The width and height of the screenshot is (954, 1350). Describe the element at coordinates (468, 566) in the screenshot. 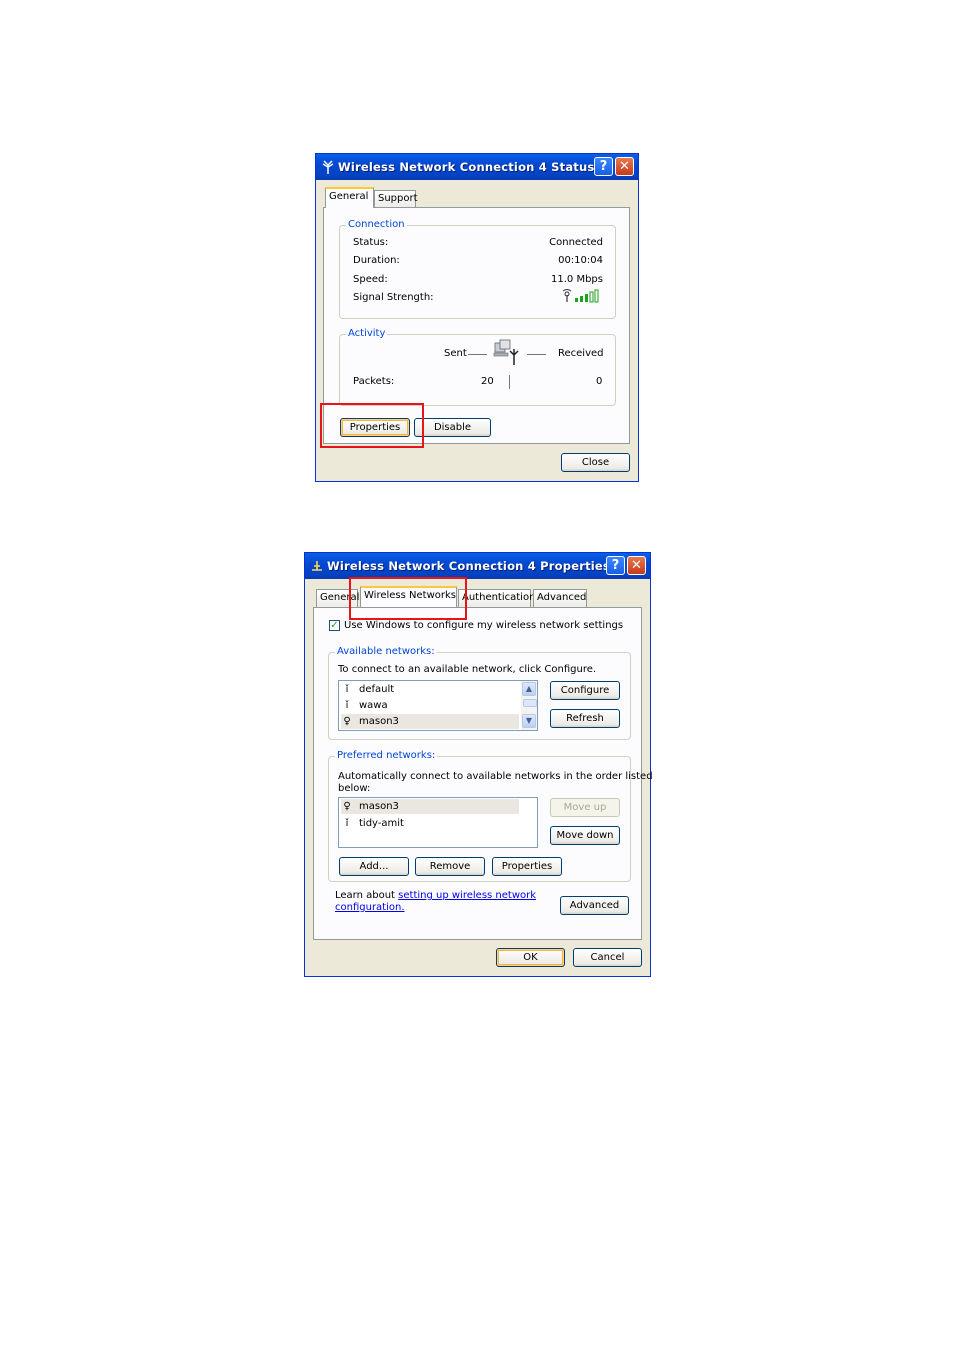

I see `properties-title: Wireless Network Connection 4 Properties` at that location.